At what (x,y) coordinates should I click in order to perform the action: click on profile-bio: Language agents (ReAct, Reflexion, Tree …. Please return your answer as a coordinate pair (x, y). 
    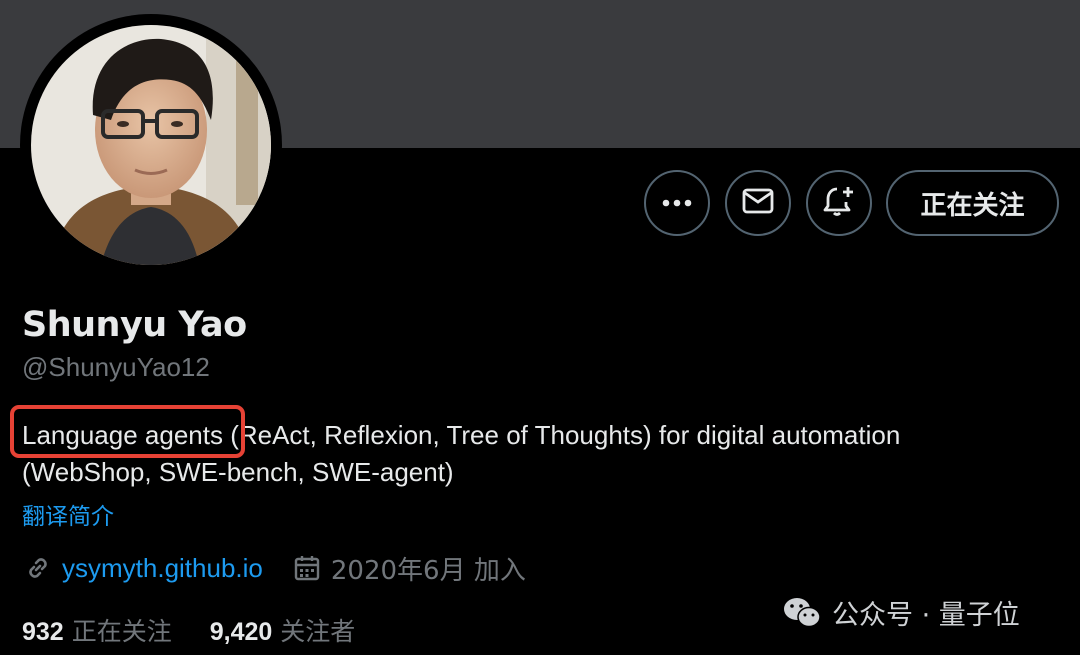
    Looking at the image, I should click on (522, 454).